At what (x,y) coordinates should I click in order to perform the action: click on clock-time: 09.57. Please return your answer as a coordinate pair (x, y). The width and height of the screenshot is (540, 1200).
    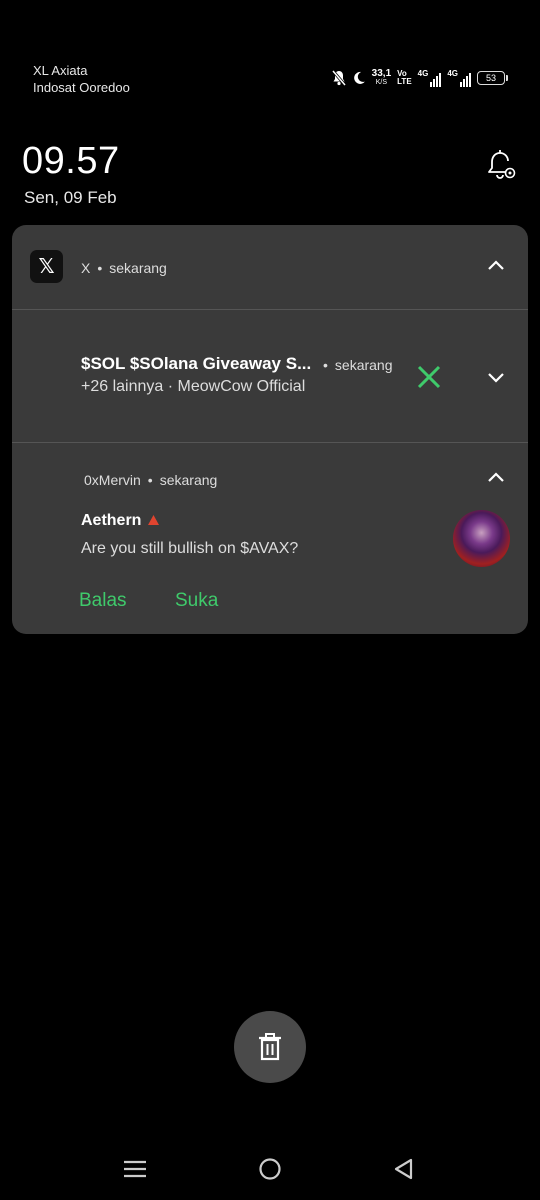
    Looking at the image, I should click on (71, 161).